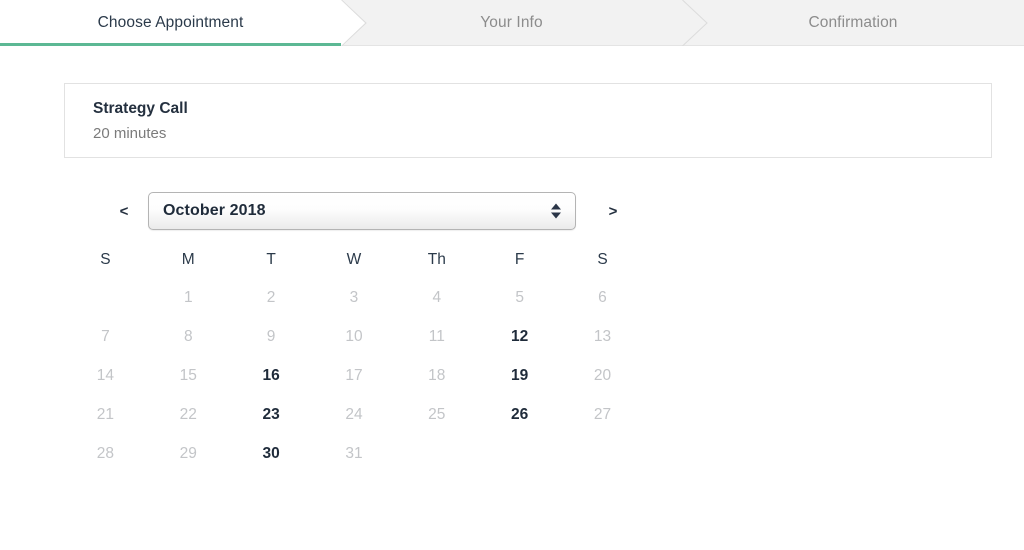  What do you see at coordinates (519, 259) in the screenshot?
I see `weekday-header: F` at bounding box center [519, 259].